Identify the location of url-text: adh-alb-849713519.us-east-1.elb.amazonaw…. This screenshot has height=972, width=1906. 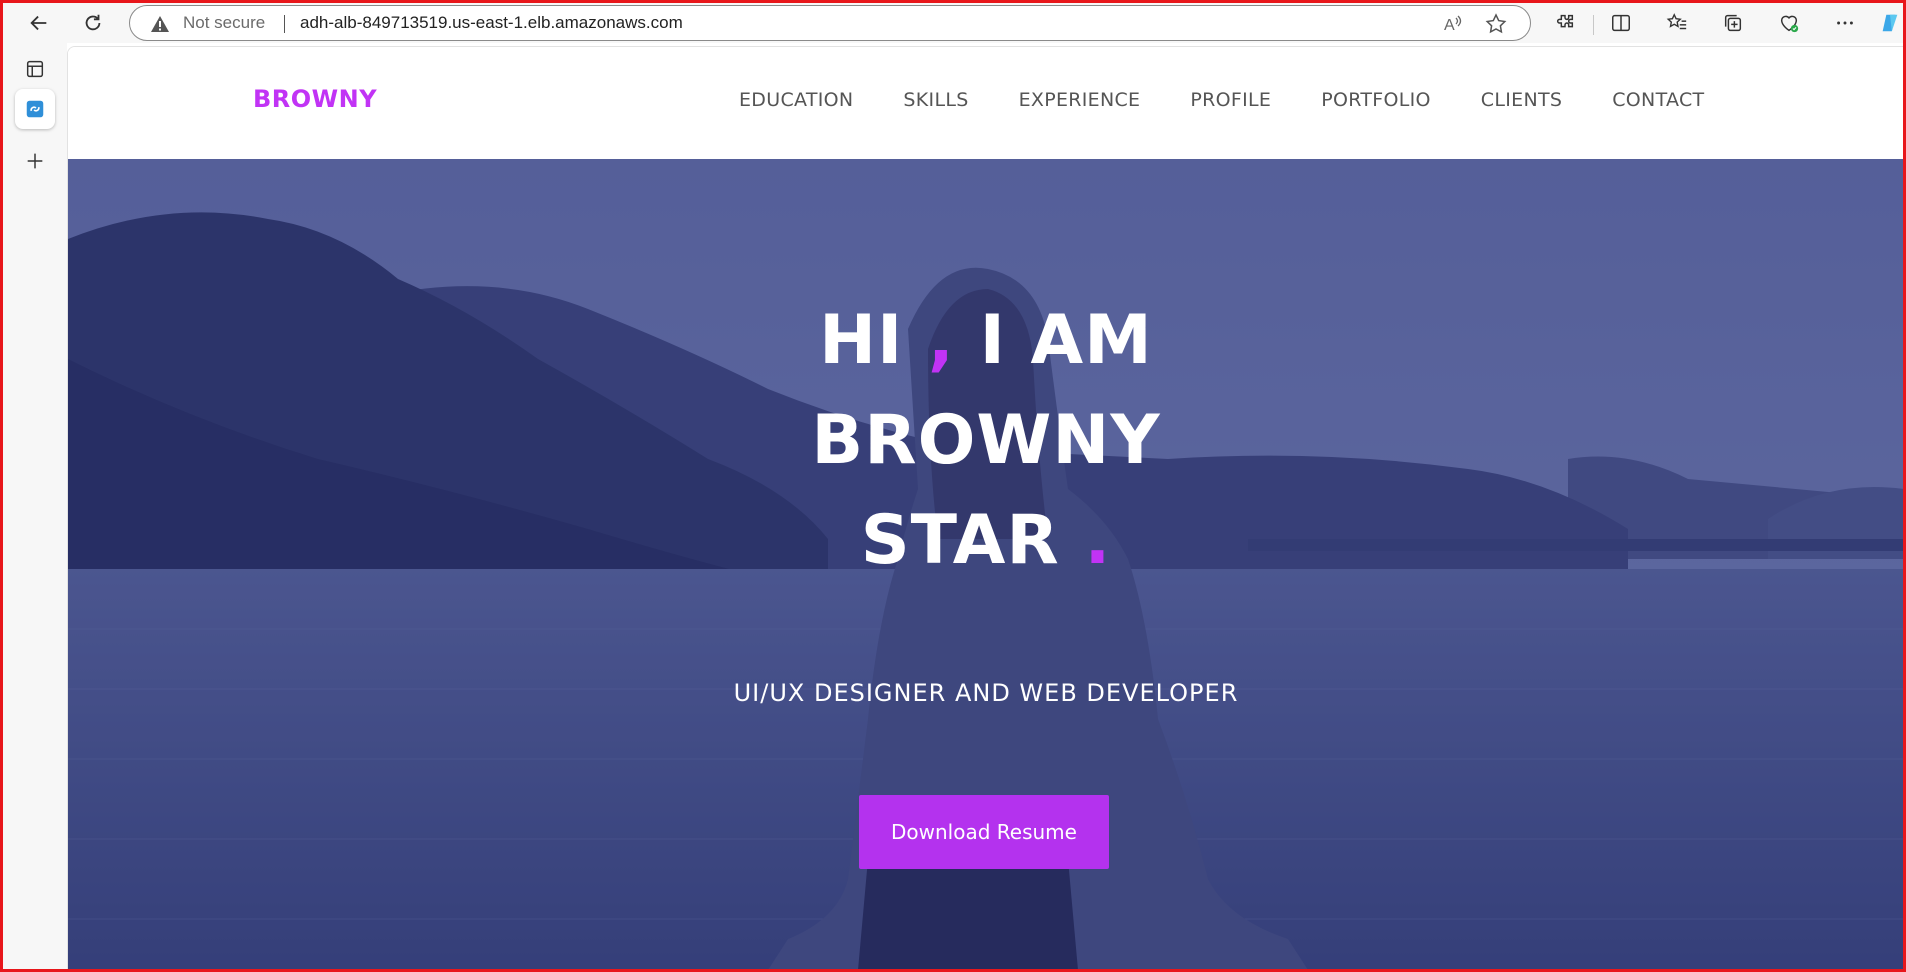
(491, 23).